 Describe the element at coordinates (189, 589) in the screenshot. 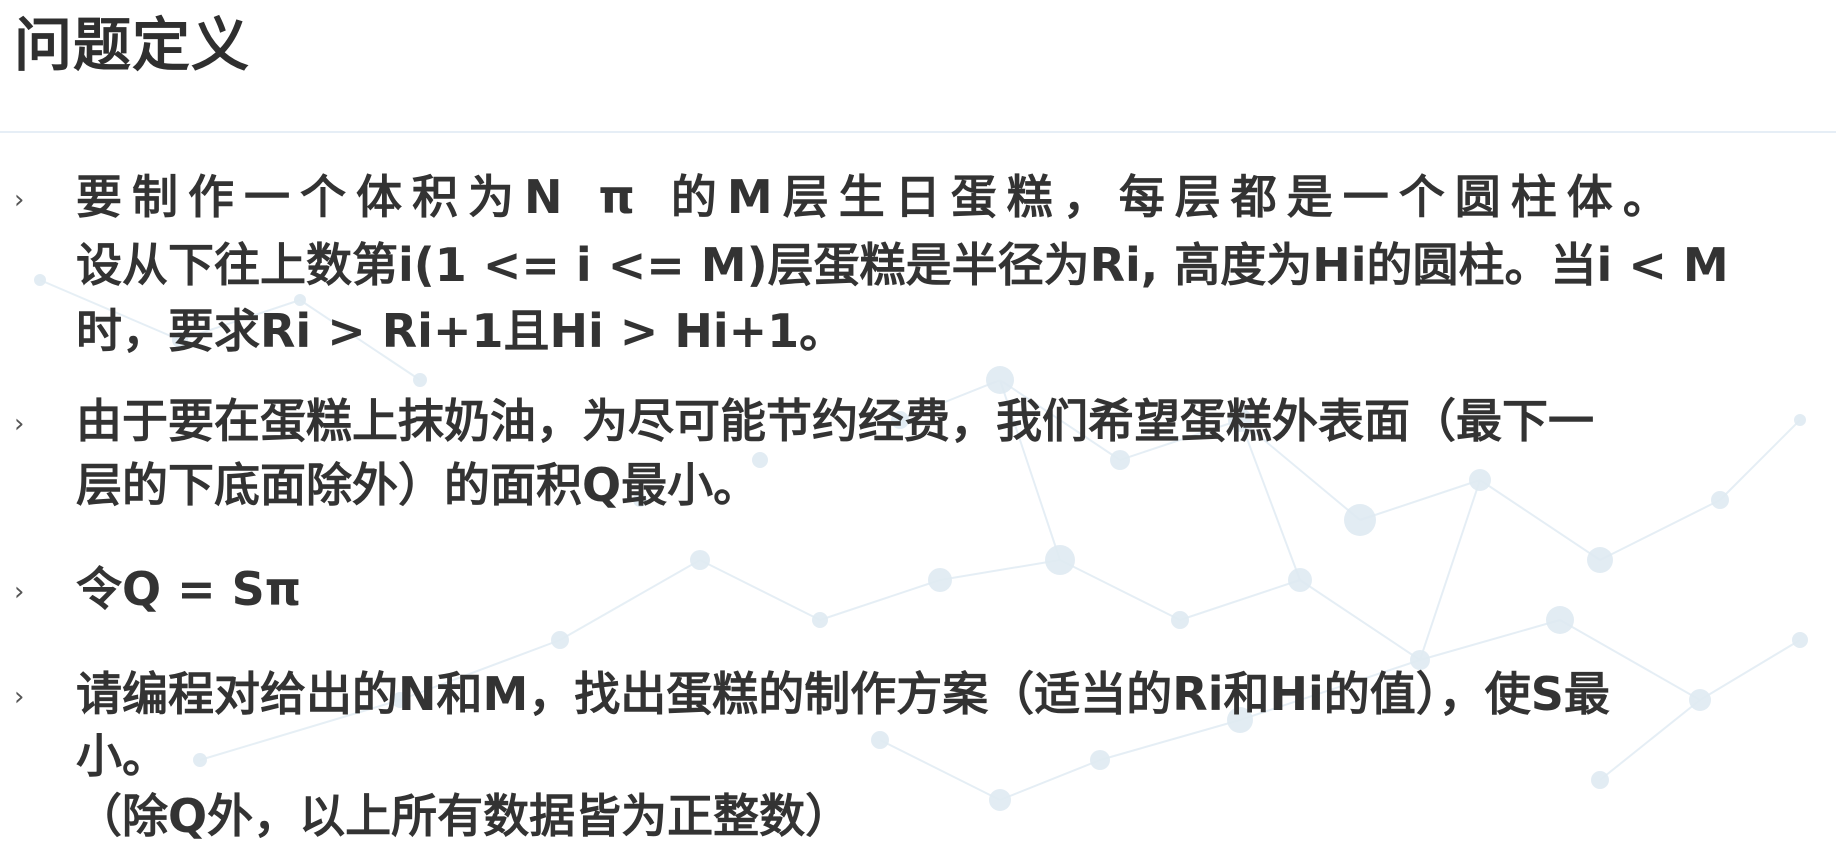

I see `bullet-line: 令Q = Sπ` at that location.